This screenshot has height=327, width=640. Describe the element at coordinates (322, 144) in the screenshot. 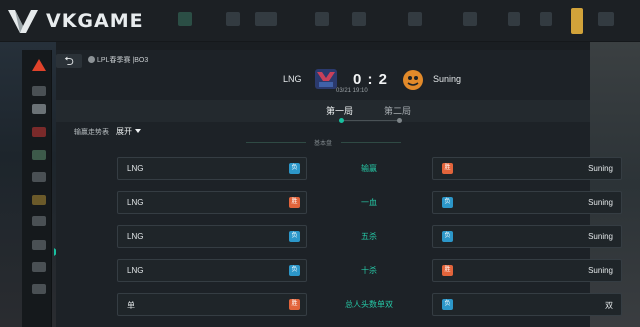

I see `section-title: 基本盘` at that location.